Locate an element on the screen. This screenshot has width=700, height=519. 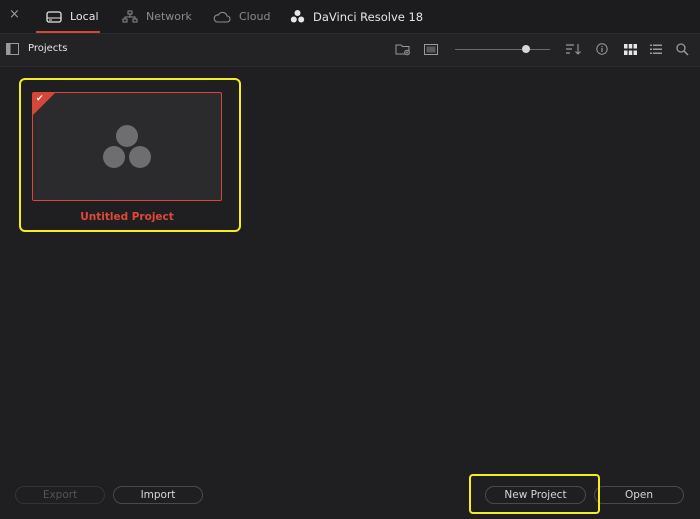
new-folder-icon is located at coordinates (403, 49).